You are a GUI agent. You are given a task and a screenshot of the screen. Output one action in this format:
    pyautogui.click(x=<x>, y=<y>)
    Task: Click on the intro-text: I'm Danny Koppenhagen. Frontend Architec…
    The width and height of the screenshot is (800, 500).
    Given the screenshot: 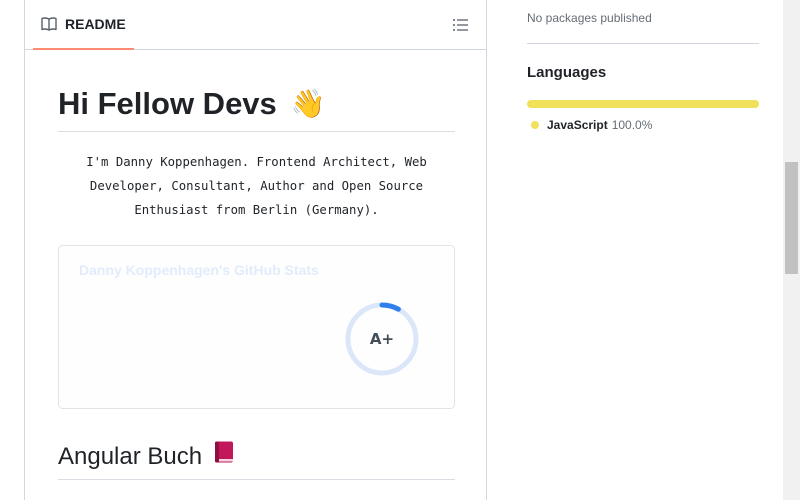 What is the action you would take?
    pyautogui.click(x=256, y=186)
    